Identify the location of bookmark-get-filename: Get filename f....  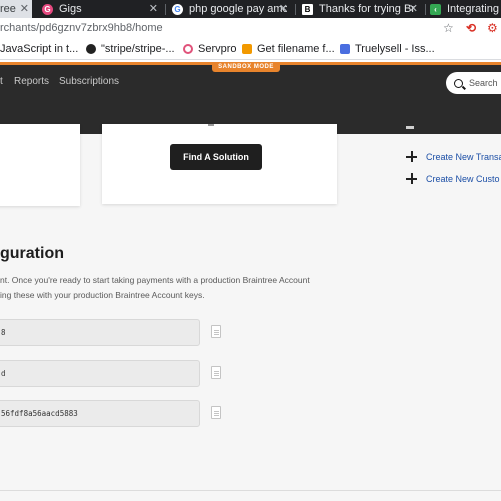
(288, 49).